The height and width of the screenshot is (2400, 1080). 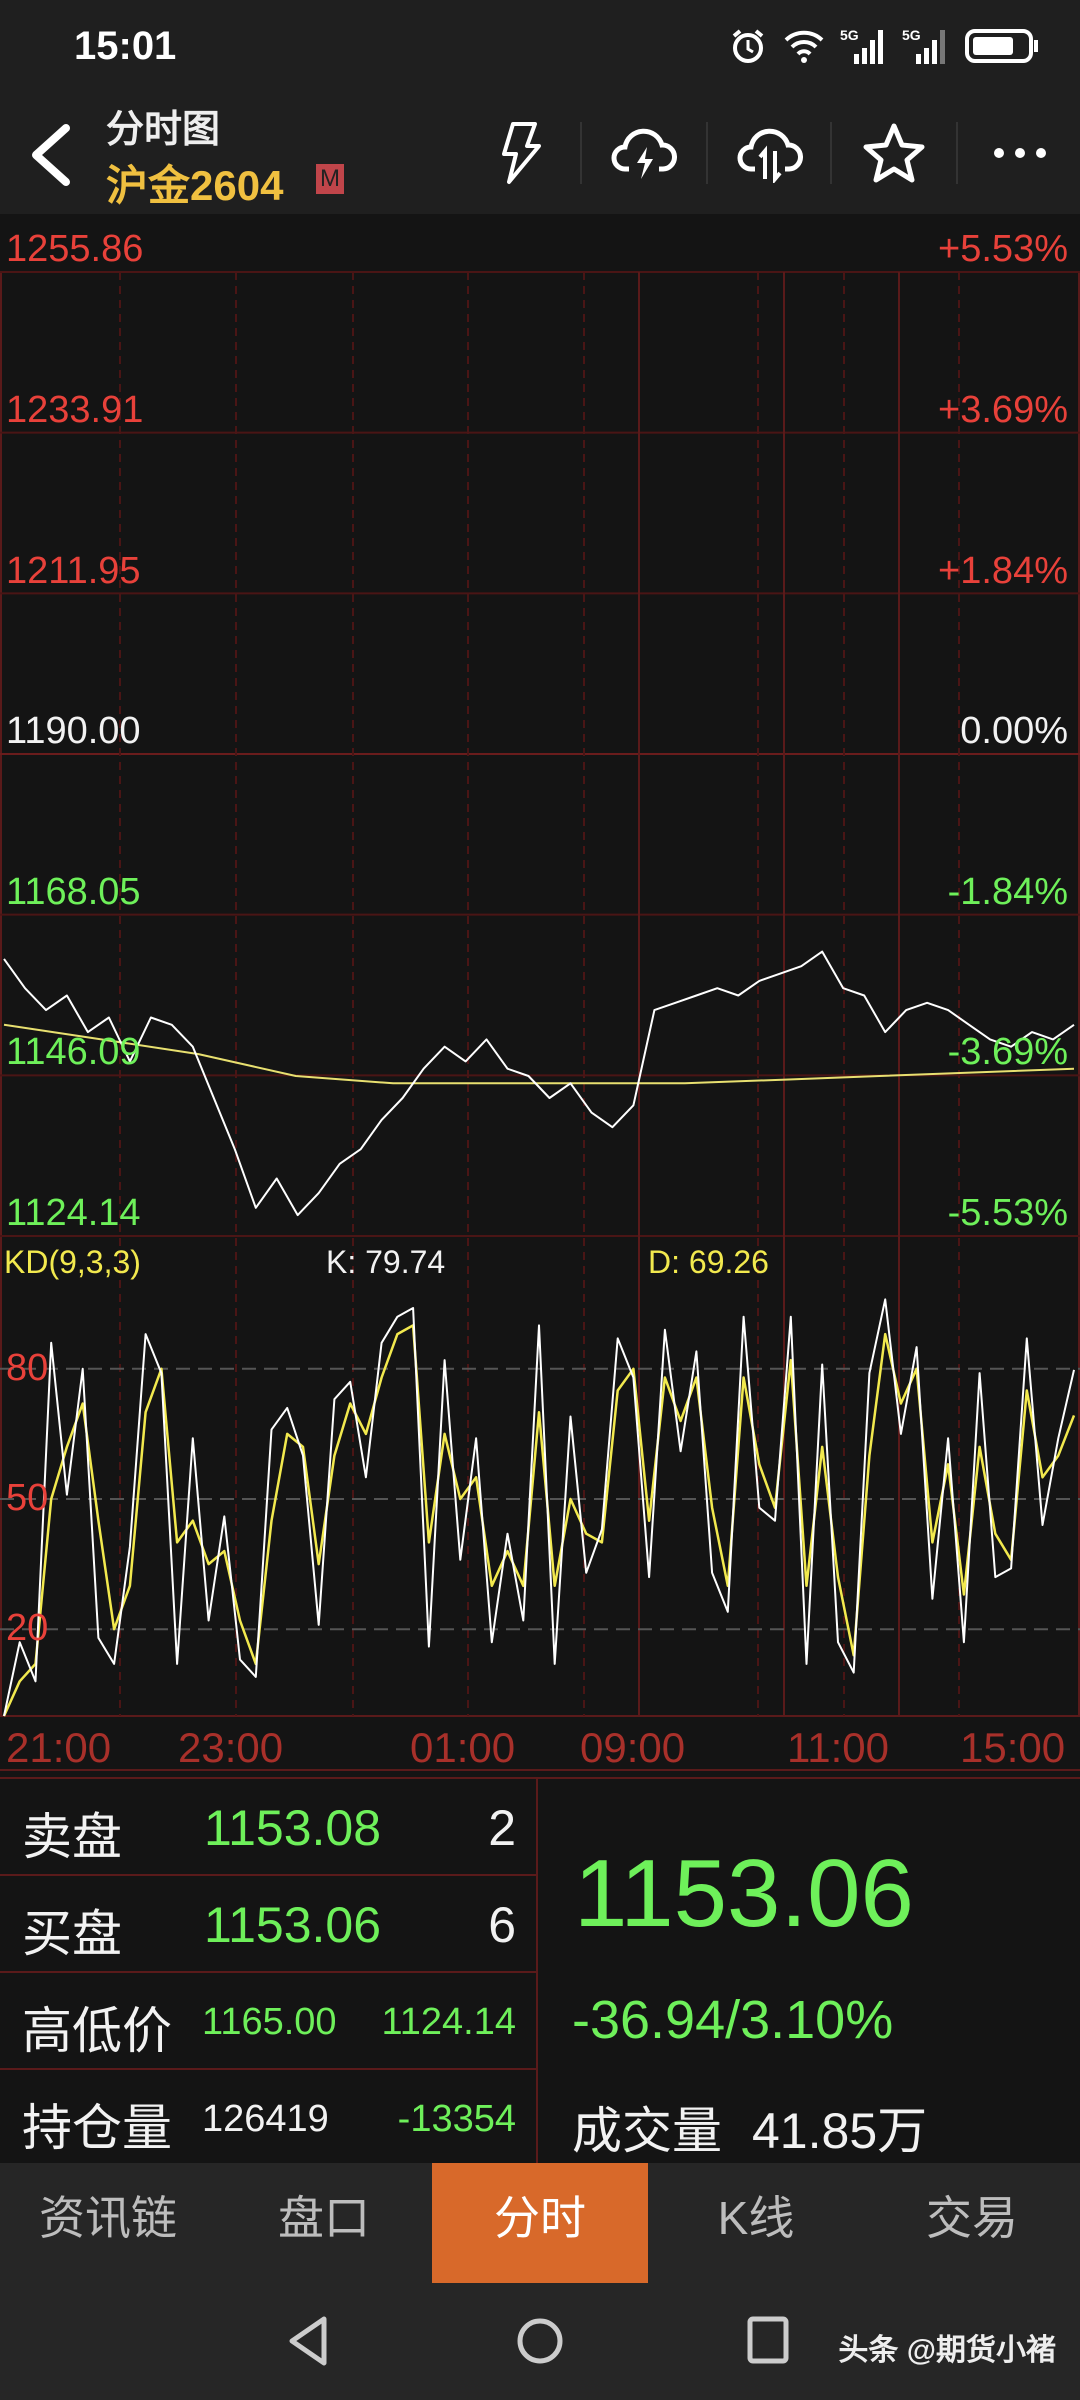 I want to click on page-subtitle: 分时图, so click(x=163, y=130).